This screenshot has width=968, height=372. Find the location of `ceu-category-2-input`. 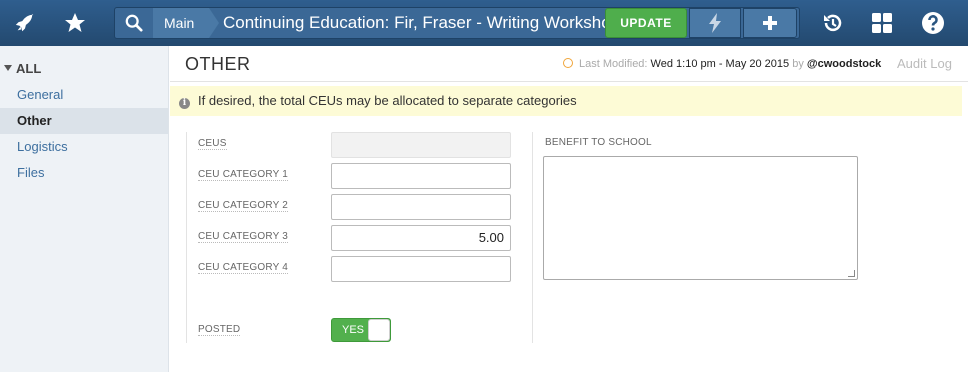

ceu-category-2-input is located at coordinates (421, 207).